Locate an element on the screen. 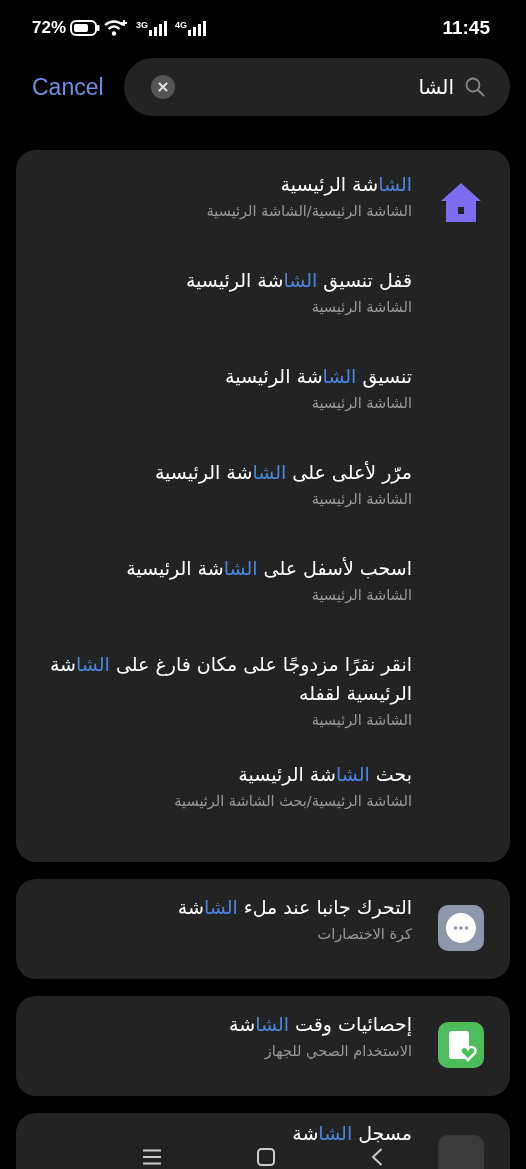  network-type-label: 3G is located at coordinates (142, 25).